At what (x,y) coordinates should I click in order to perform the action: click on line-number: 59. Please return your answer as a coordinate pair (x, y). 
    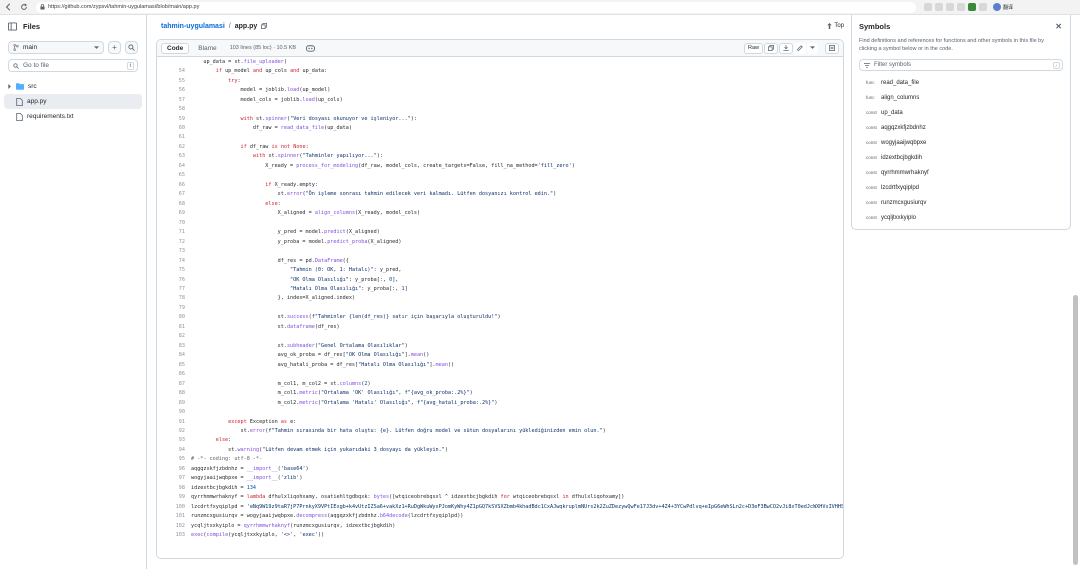
    Looking at the image, I should click on (174, 119).